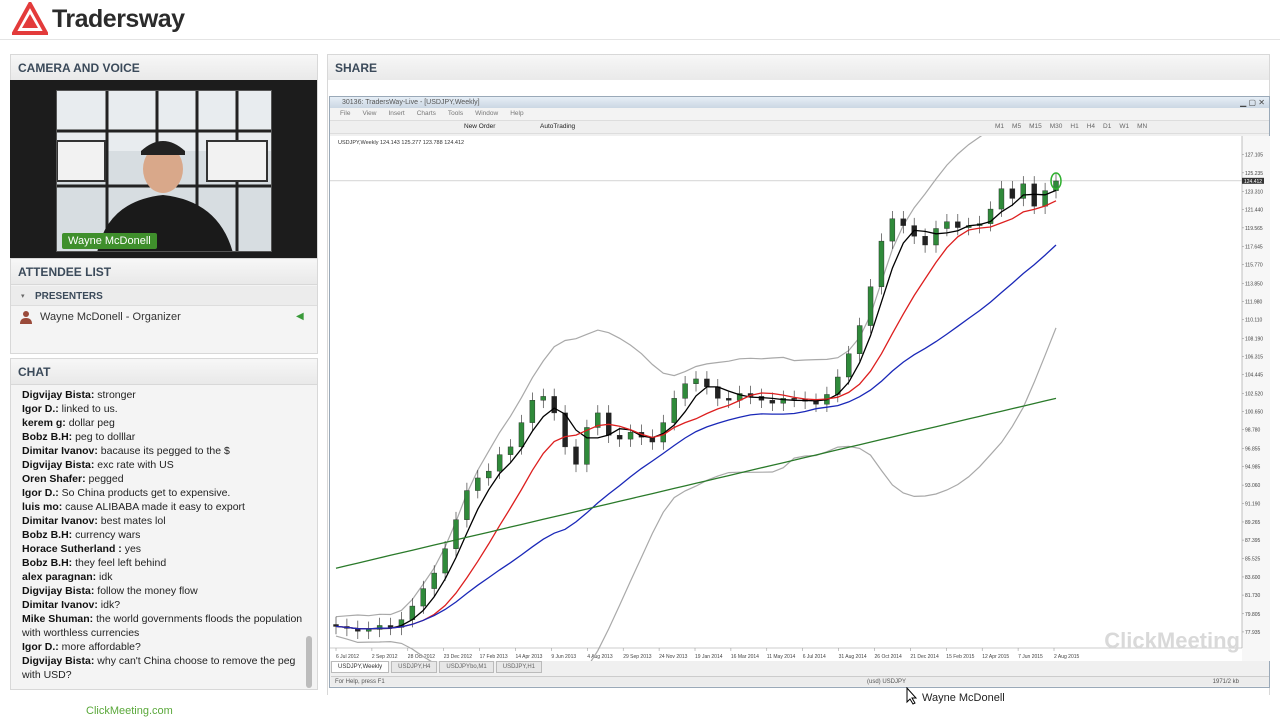  Describe the element at coordinates (164, 296) in the screenshot. I see `presenters-group: ▾ PRESENTERS` at that location.